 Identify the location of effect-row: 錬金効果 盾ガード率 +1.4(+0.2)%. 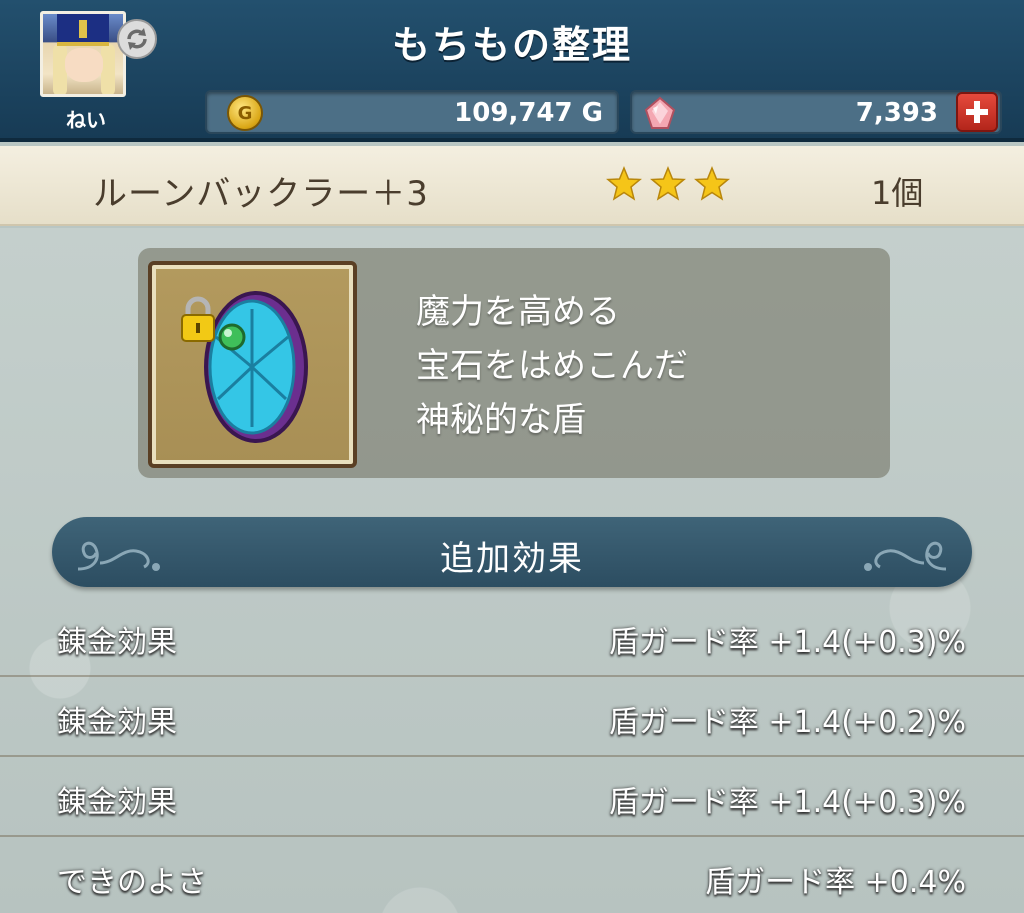
(512, 717).